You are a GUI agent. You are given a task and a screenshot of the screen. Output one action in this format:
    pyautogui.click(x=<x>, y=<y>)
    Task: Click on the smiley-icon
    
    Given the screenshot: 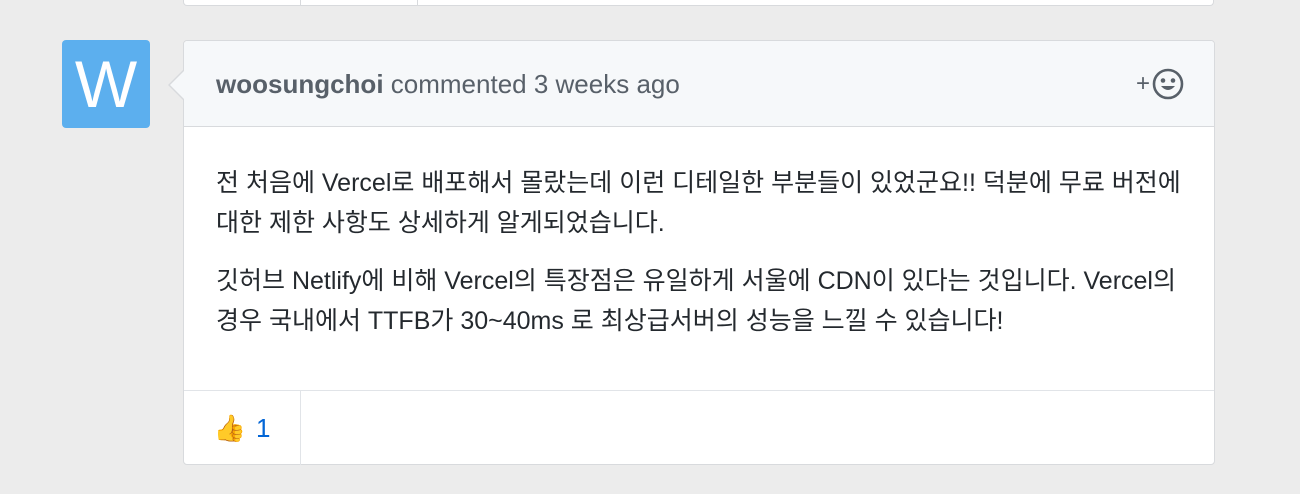 What is the action you would take?
    pyautogui.click(x=1168, y=84)
    